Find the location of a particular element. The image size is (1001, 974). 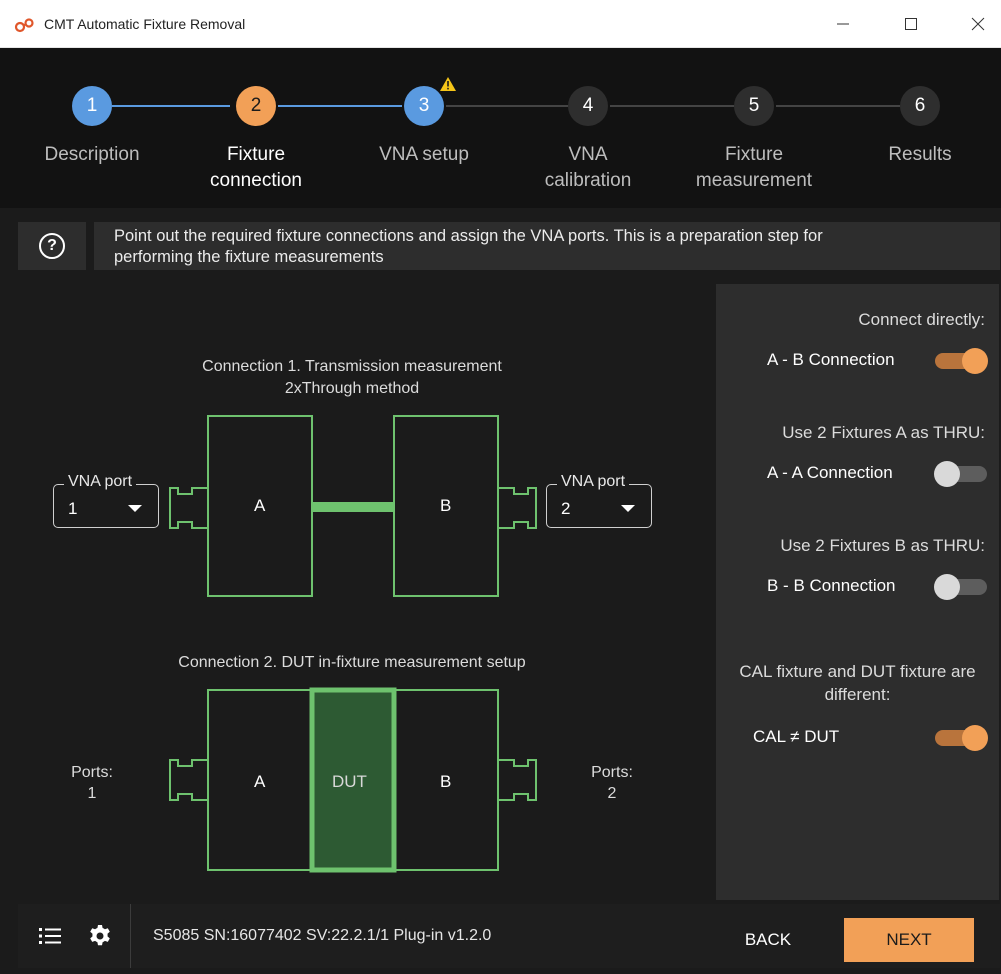

cal-dut-label: CAL ≠ DUT is located at coordinates (796, 736).